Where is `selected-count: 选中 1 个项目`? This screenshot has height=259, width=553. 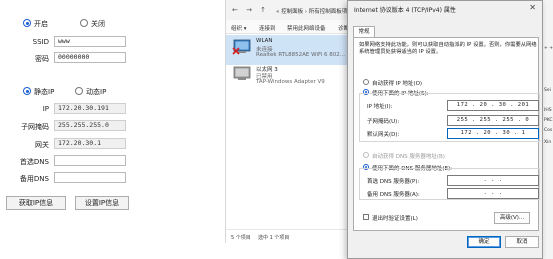 selected-count: 选中 1 个项目 is located at coordinates (274, 238).